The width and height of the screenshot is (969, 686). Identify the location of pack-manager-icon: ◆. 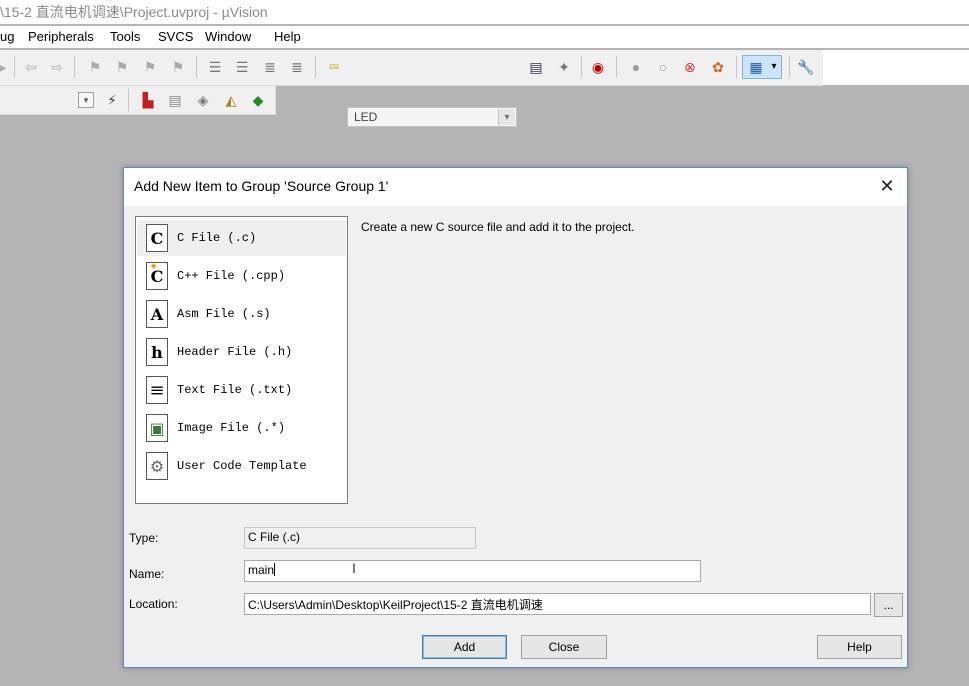
(258, 100).